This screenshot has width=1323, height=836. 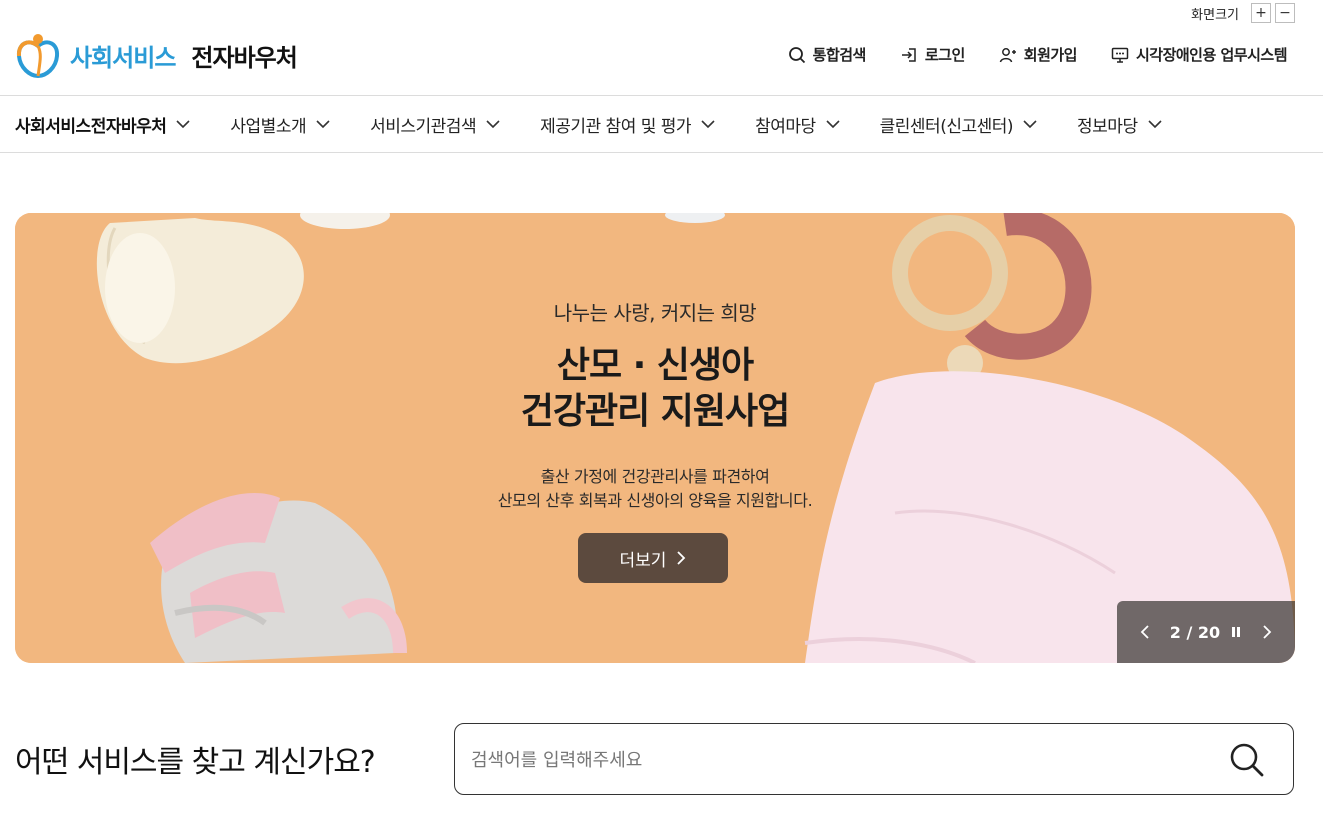 I want to click on nav-item-provider-evaluation: 제공기관 참여 및 평가, so click(x=627, y=124).